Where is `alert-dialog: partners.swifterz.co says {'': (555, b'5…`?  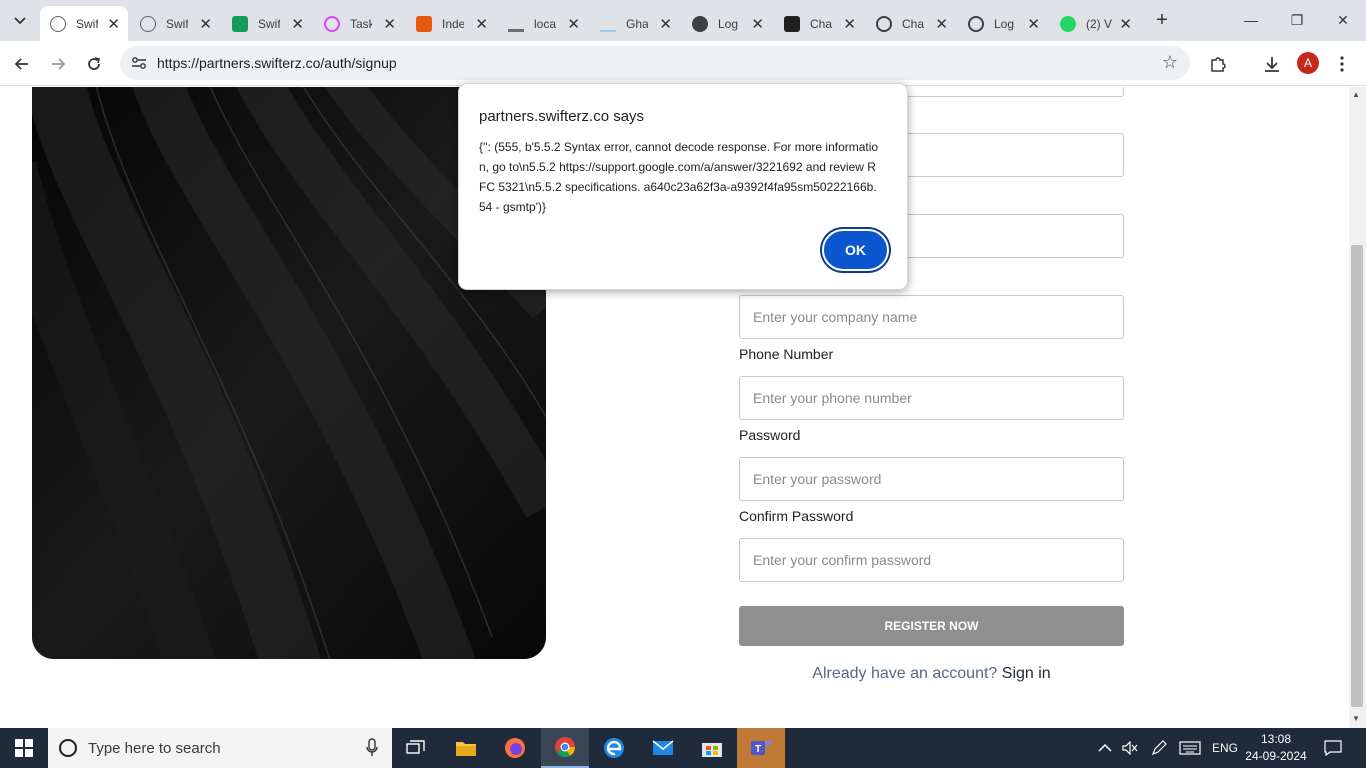 alert-dialog: partners.swifterz.co says {'': (555, b'5… is located at coordinates (683, 186).